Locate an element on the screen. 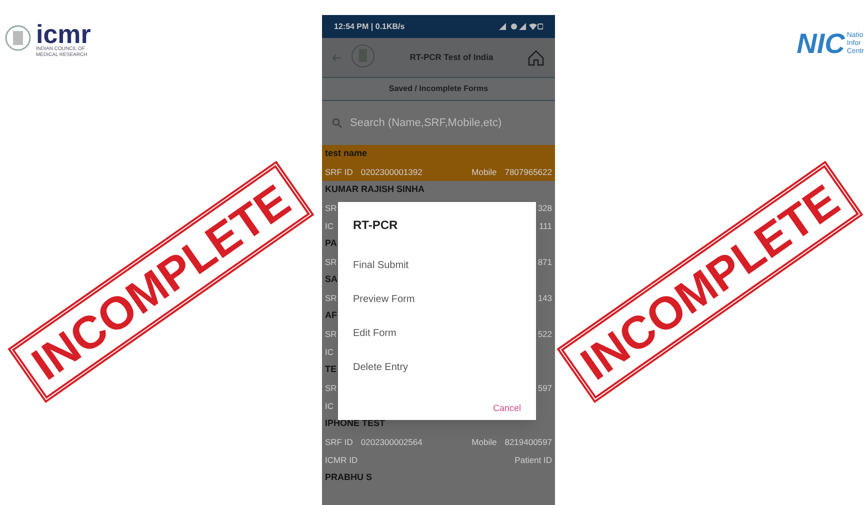 Image resolution: width=864 pixels, height=505 pixels. home-button is located at coordinates (536, 57).